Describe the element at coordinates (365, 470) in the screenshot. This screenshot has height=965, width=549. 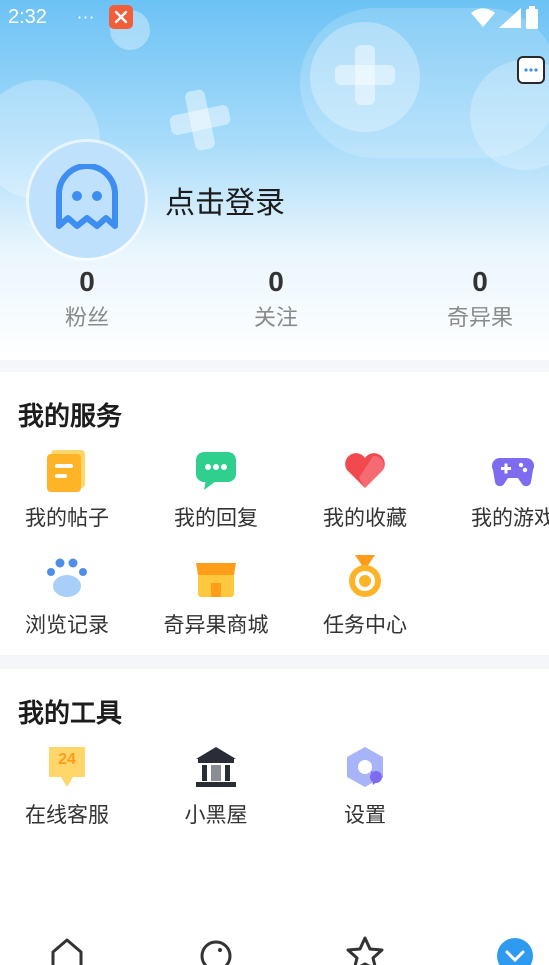
I see `favorite-heart-icon` at that location.